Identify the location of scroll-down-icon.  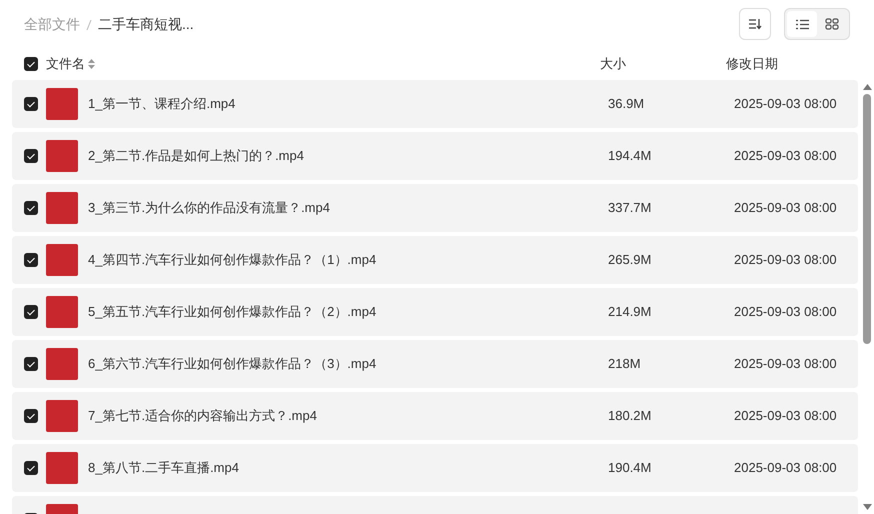
(867, 507).